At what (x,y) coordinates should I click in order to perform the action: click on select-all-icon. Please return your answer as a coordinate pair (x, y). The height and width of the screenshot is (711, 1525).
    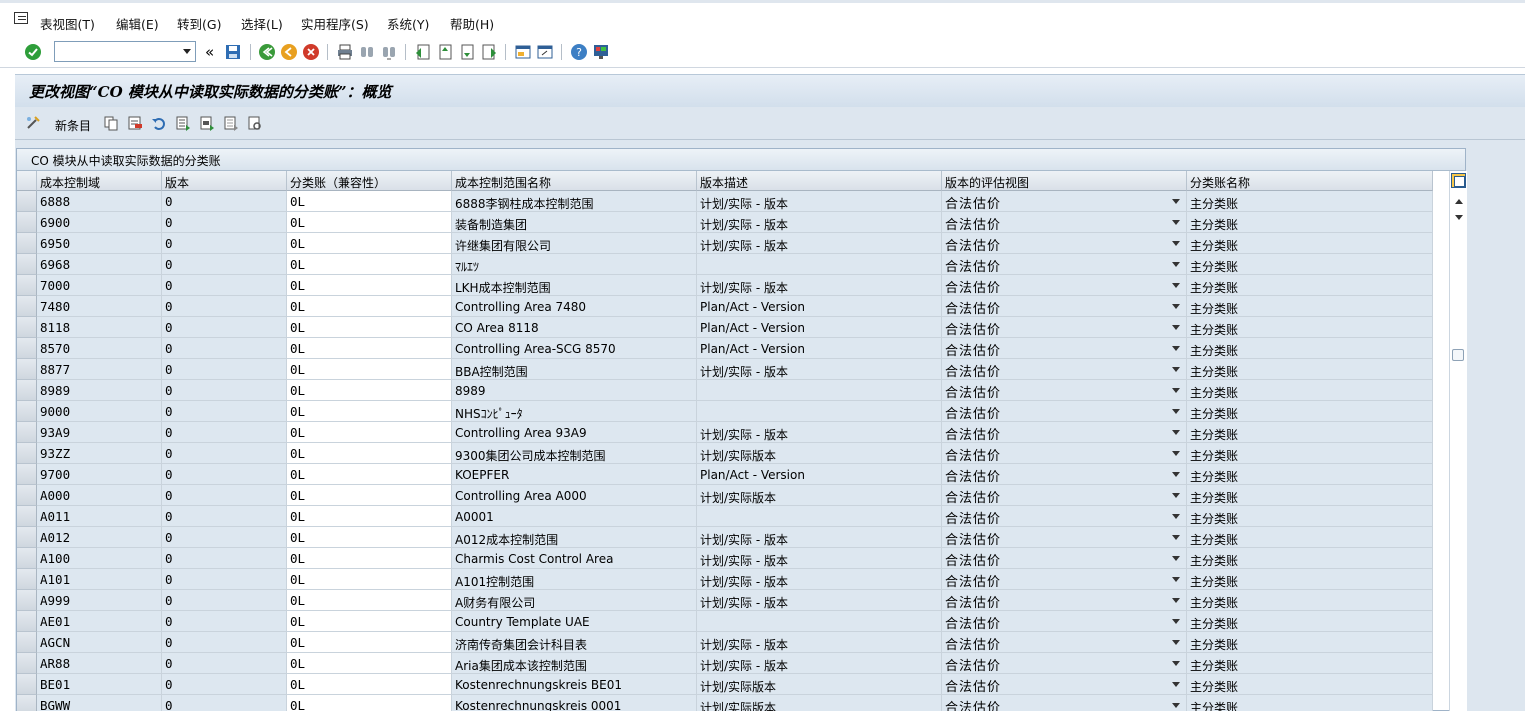
    Looking at the image, I should click on (183, 123).